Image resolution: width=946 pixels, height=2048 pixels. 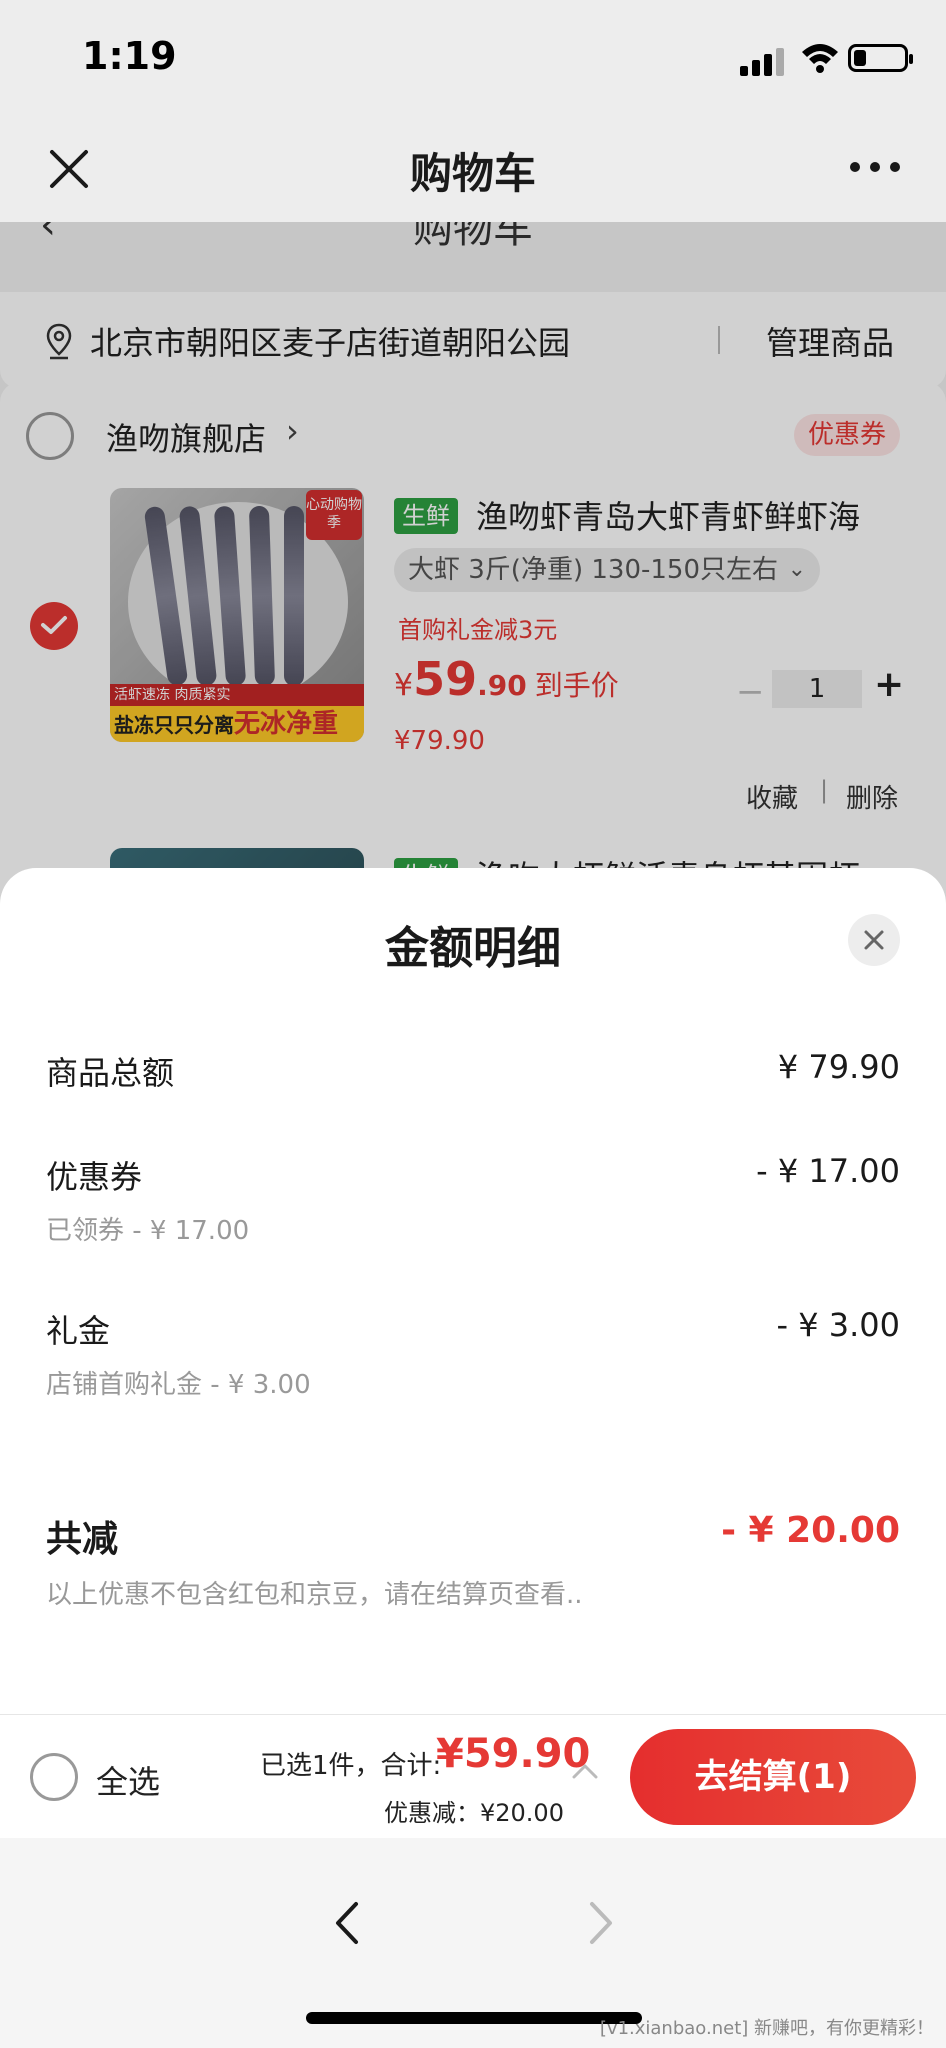 What do you see at coordinates (585, 1771) in the screenshot?
I see `chevron-up-icon` at bounding box center [585, 1771].